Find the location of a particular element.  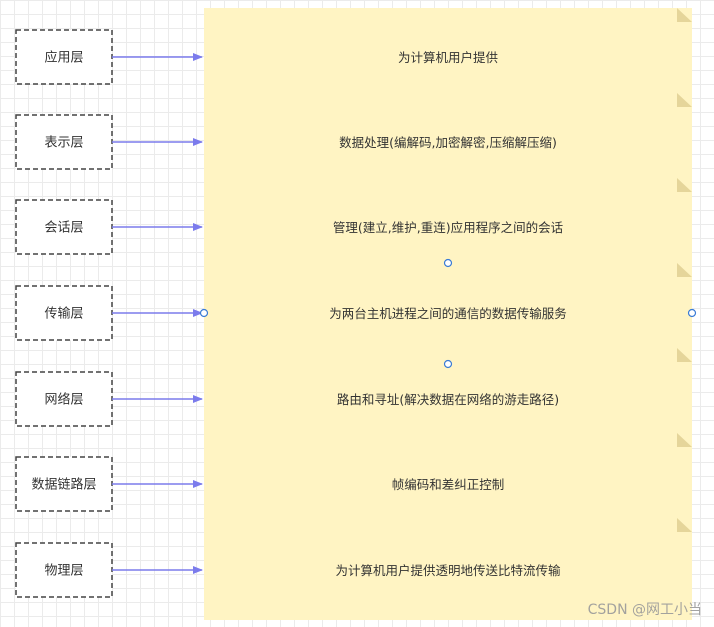

connector-arrows is located at coordinates (157, 313).